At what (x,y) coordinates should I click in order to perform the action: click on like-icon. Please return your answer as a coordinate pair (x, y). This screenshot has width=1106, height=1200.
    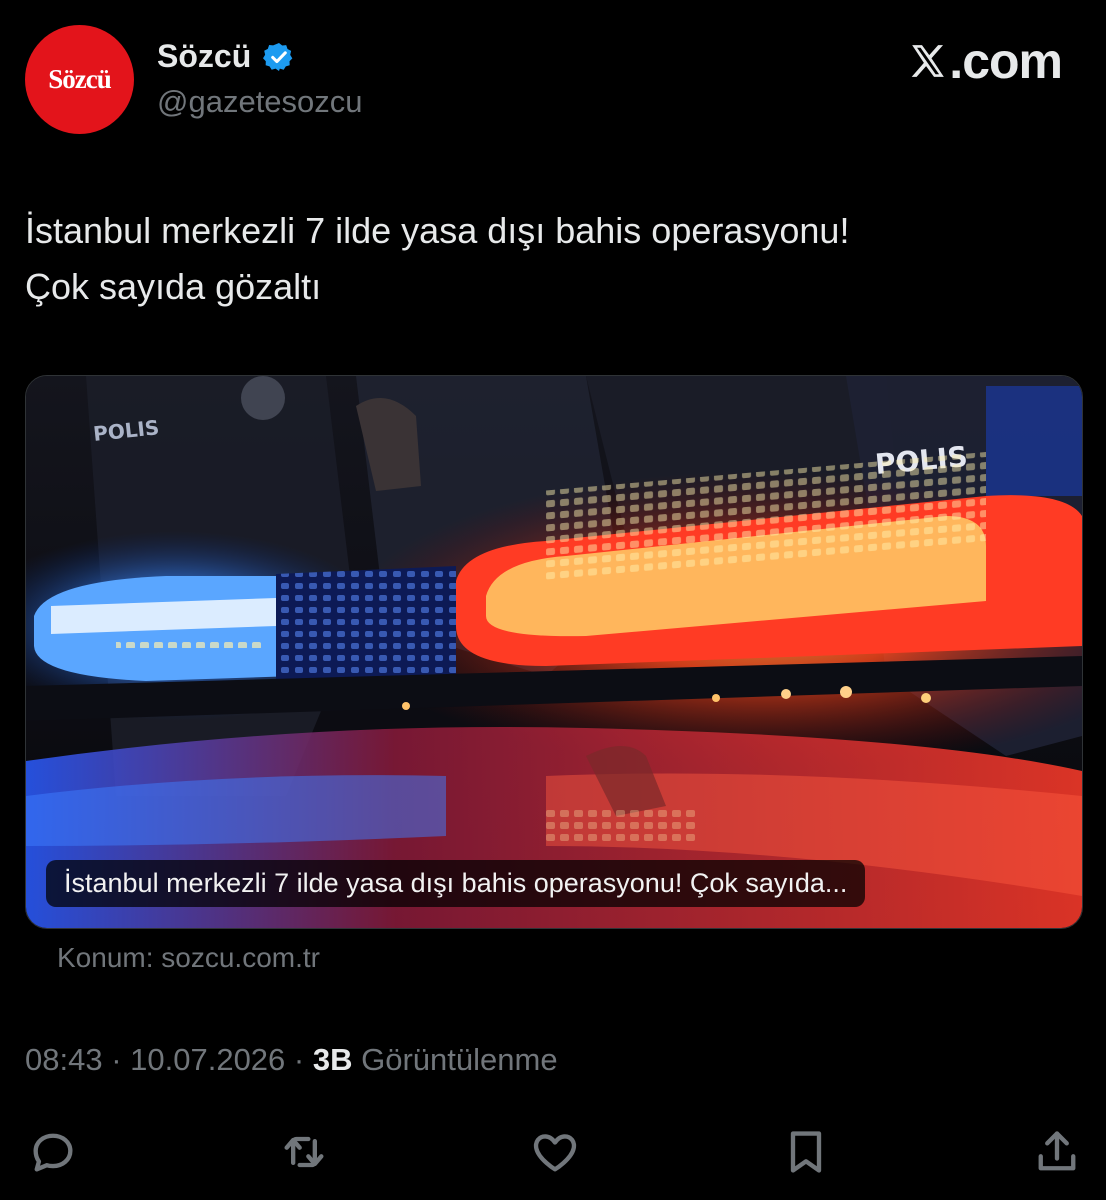
    Looking at the image, I should click on (555, 1153).